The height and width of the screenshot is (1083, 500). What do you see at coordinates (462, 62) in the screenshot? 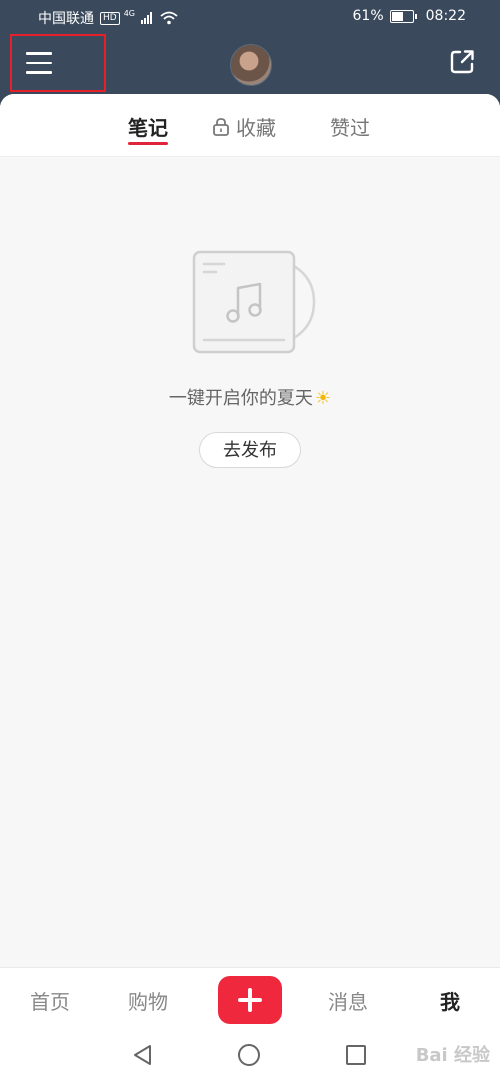
I see `share-external-icon` at bounding box center [462, 62].